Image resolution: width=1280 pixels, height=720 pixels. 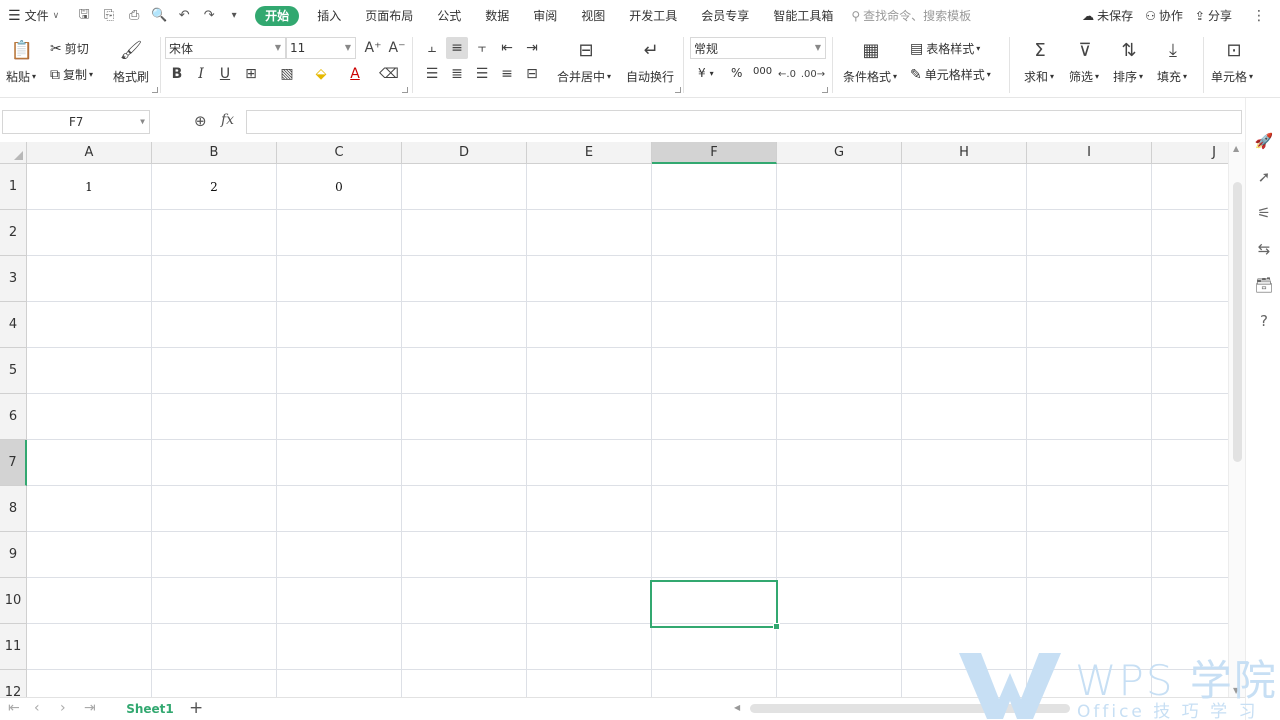 What do you see at coordinates (84, 16) in the screenshot?
I see `save-icon: 🖫` at bounding box center [84, 16].